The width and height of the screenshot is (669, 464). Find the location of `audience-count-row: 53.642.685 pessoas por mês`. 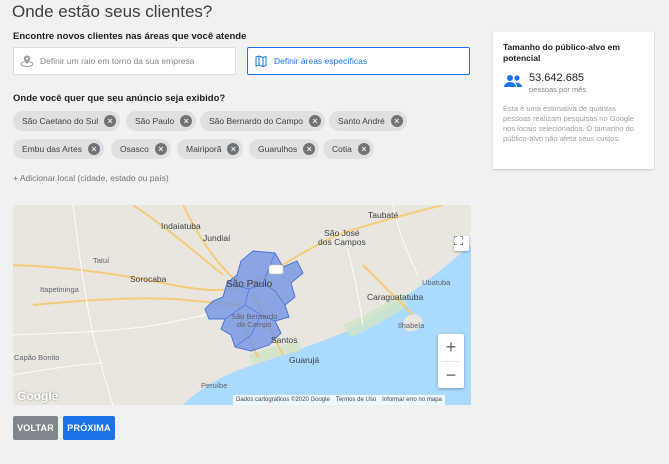

audience-count-row: 53.642.685 pessoas por mês is located at coordinates (573, 83).